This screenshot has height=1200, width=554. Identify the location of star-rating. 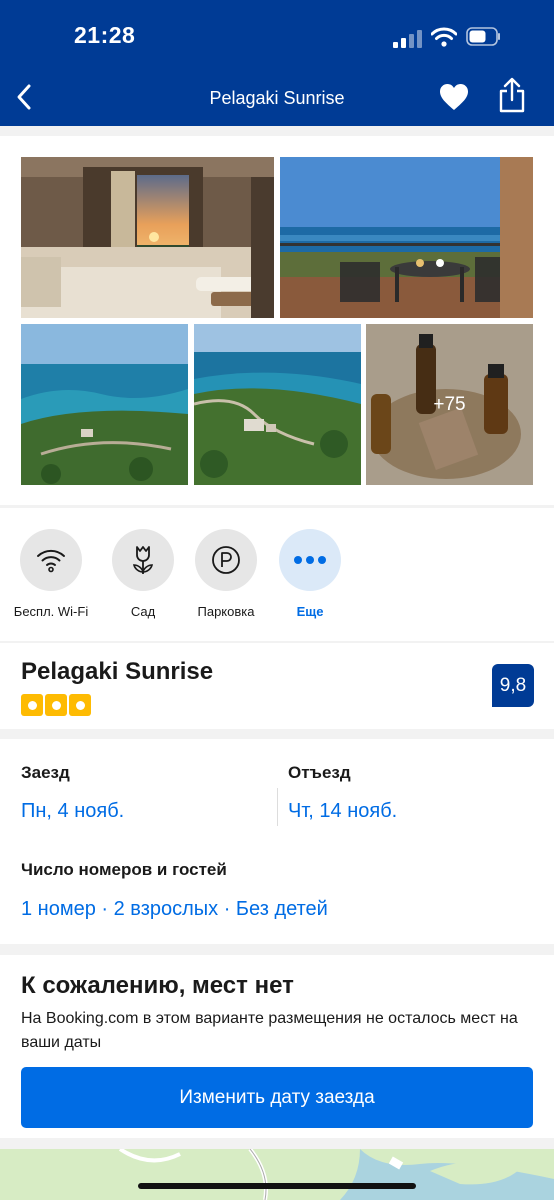
(56, 705).